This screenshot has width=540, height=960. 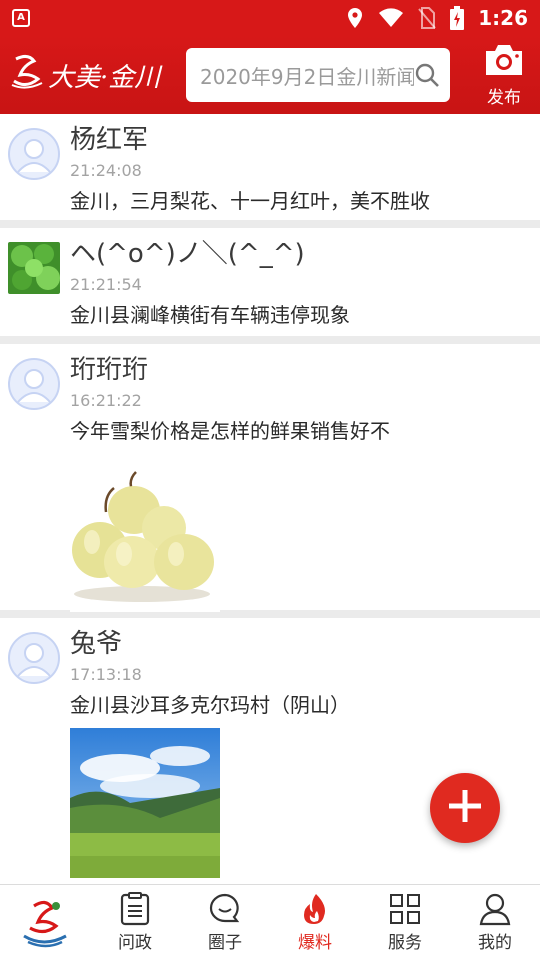 What do you see at coordinates (305, 254) in the screenshot?
I see `post-username: ヘ(^o^)ノ＼(^_^)` at bounding box center [305, 254].